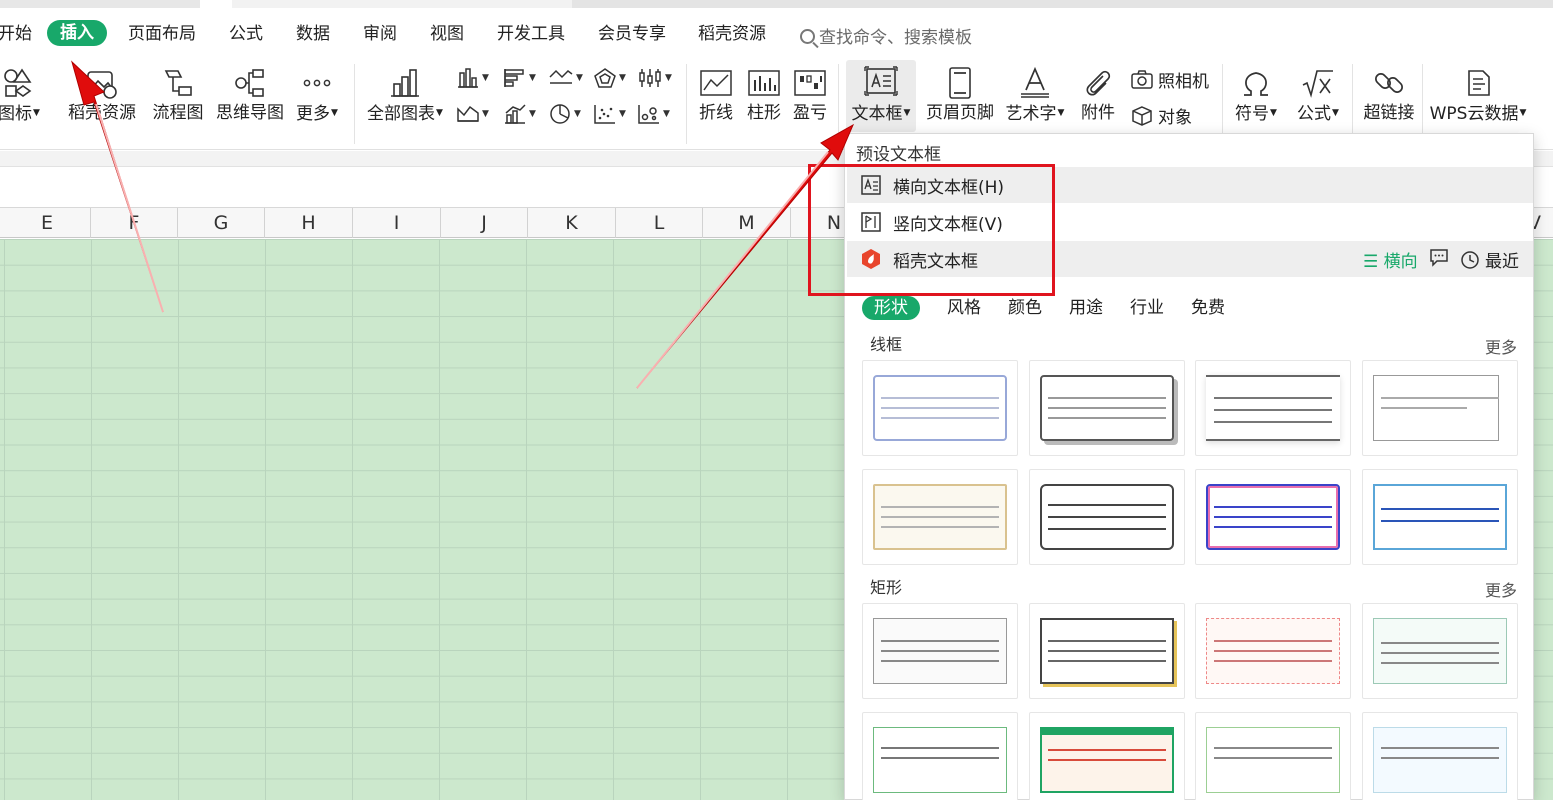  What do you see at coordinates (1098, 94) in the screenshot?
I see `attachment-button: 附件` at bounding box center [1098, 94].